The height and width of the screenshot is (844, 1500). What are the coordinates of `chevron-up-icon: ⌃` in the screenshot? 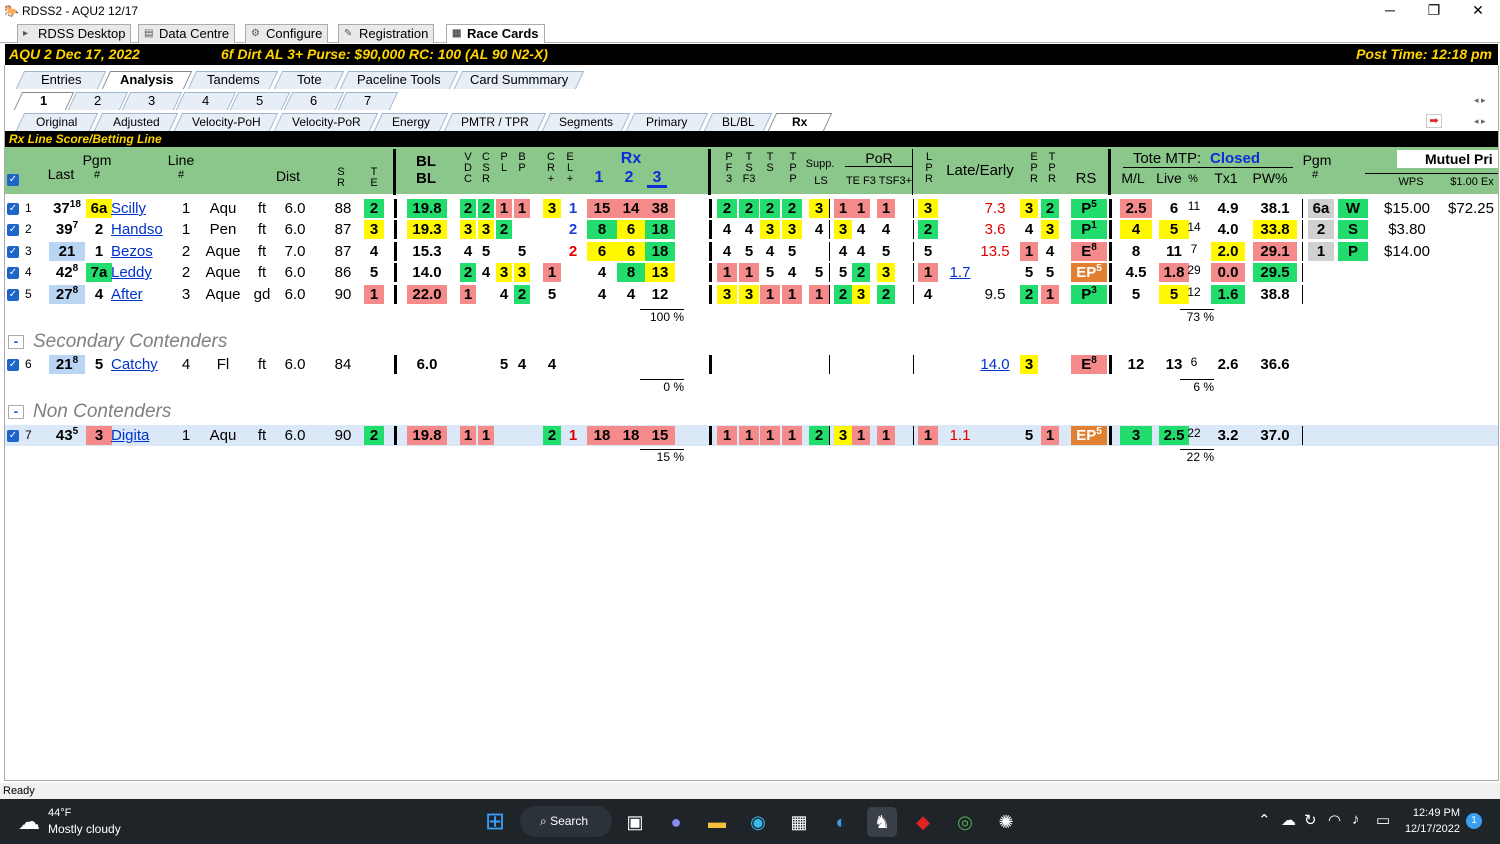 It's located at (1264, 820).